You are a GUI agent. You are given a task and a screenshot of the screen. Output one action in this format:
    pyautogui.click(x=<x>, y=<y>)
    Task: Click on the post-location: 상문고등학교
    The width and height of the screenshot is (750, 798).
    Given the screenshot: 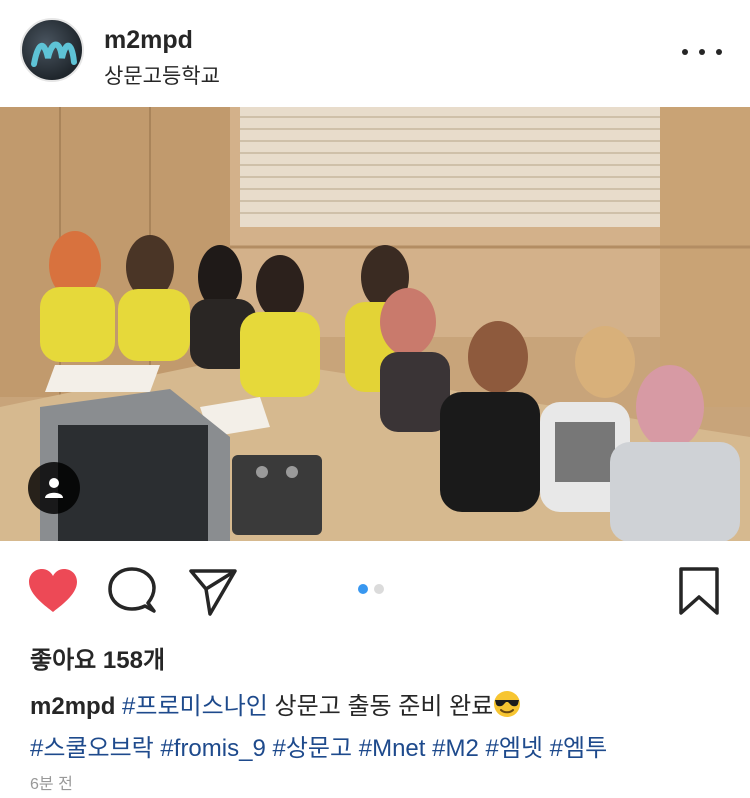 What is the action you would take?
    pyautogui.click(x=162, y=75)
    